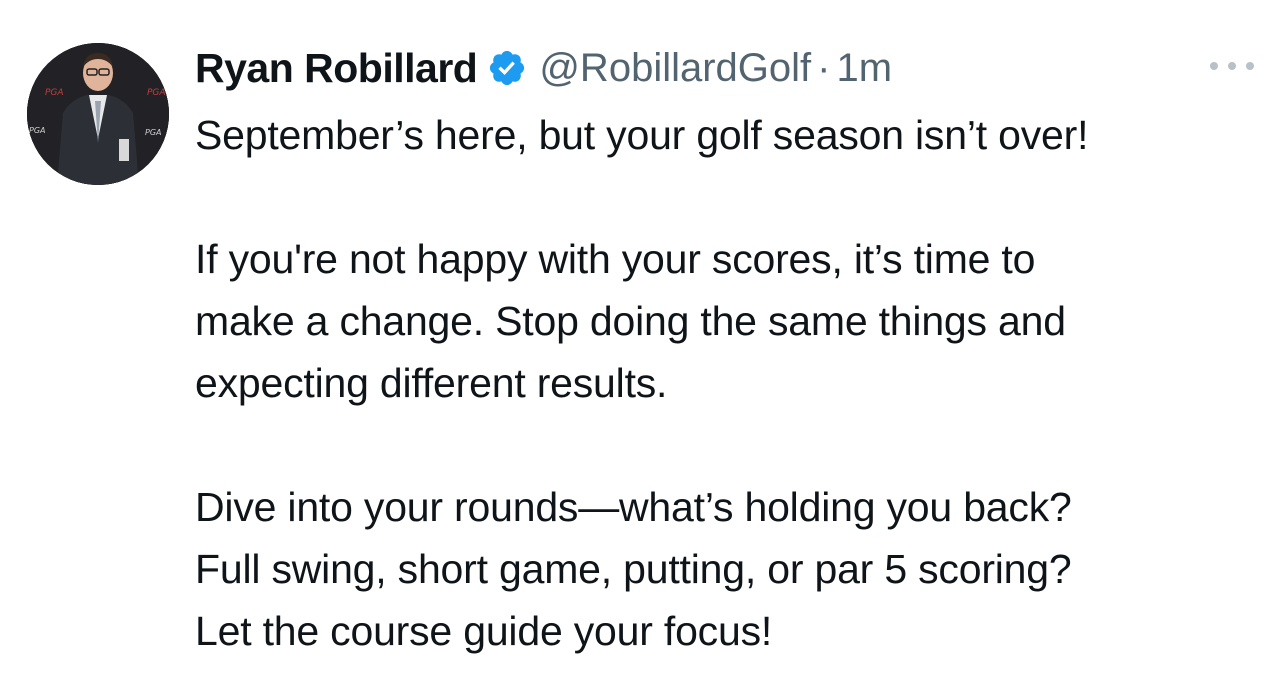 Image resolution: width=1284 pixels, height=681 pixels. Describe the element at coordinates (431, 383) in the screenshot. I see `tweet-line: expecting different results.` at that location.